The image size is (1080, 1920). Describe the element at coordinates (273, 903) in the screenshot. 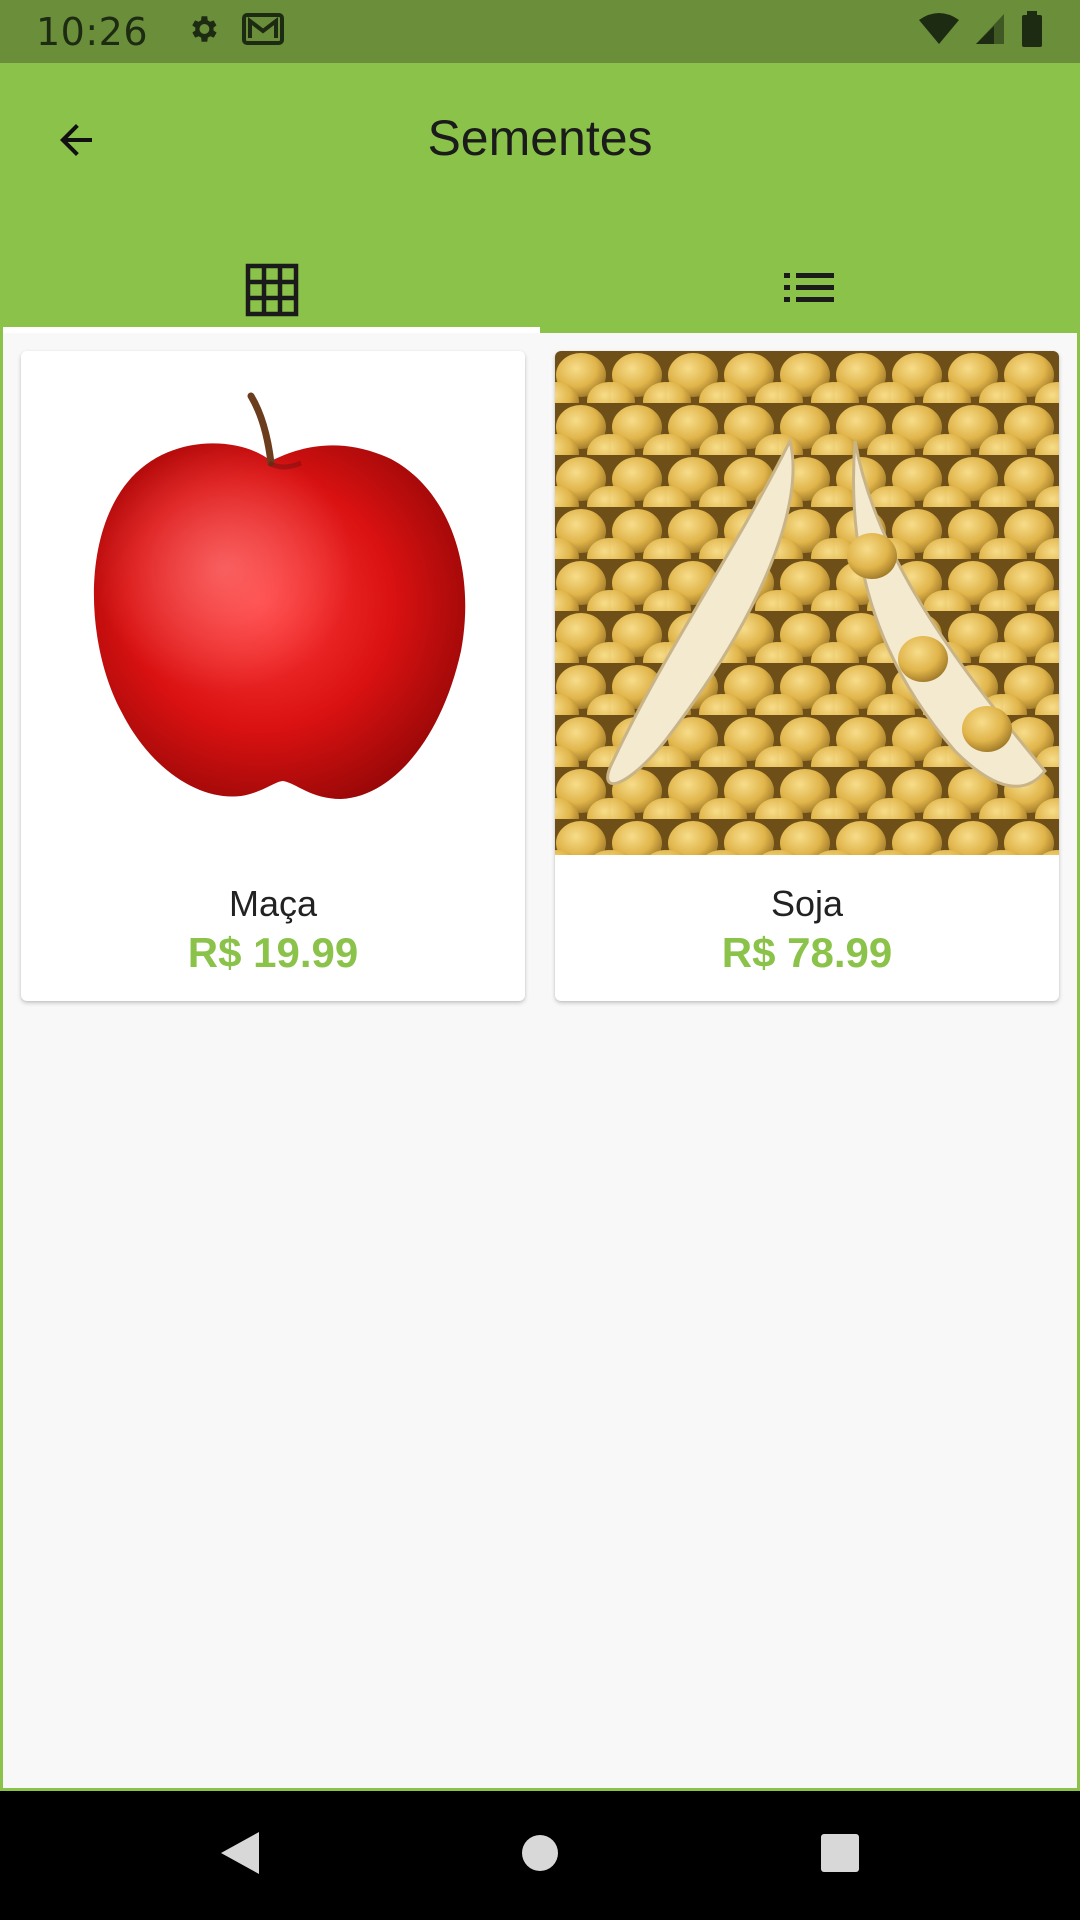

I see `product-name: Maça` at that location.